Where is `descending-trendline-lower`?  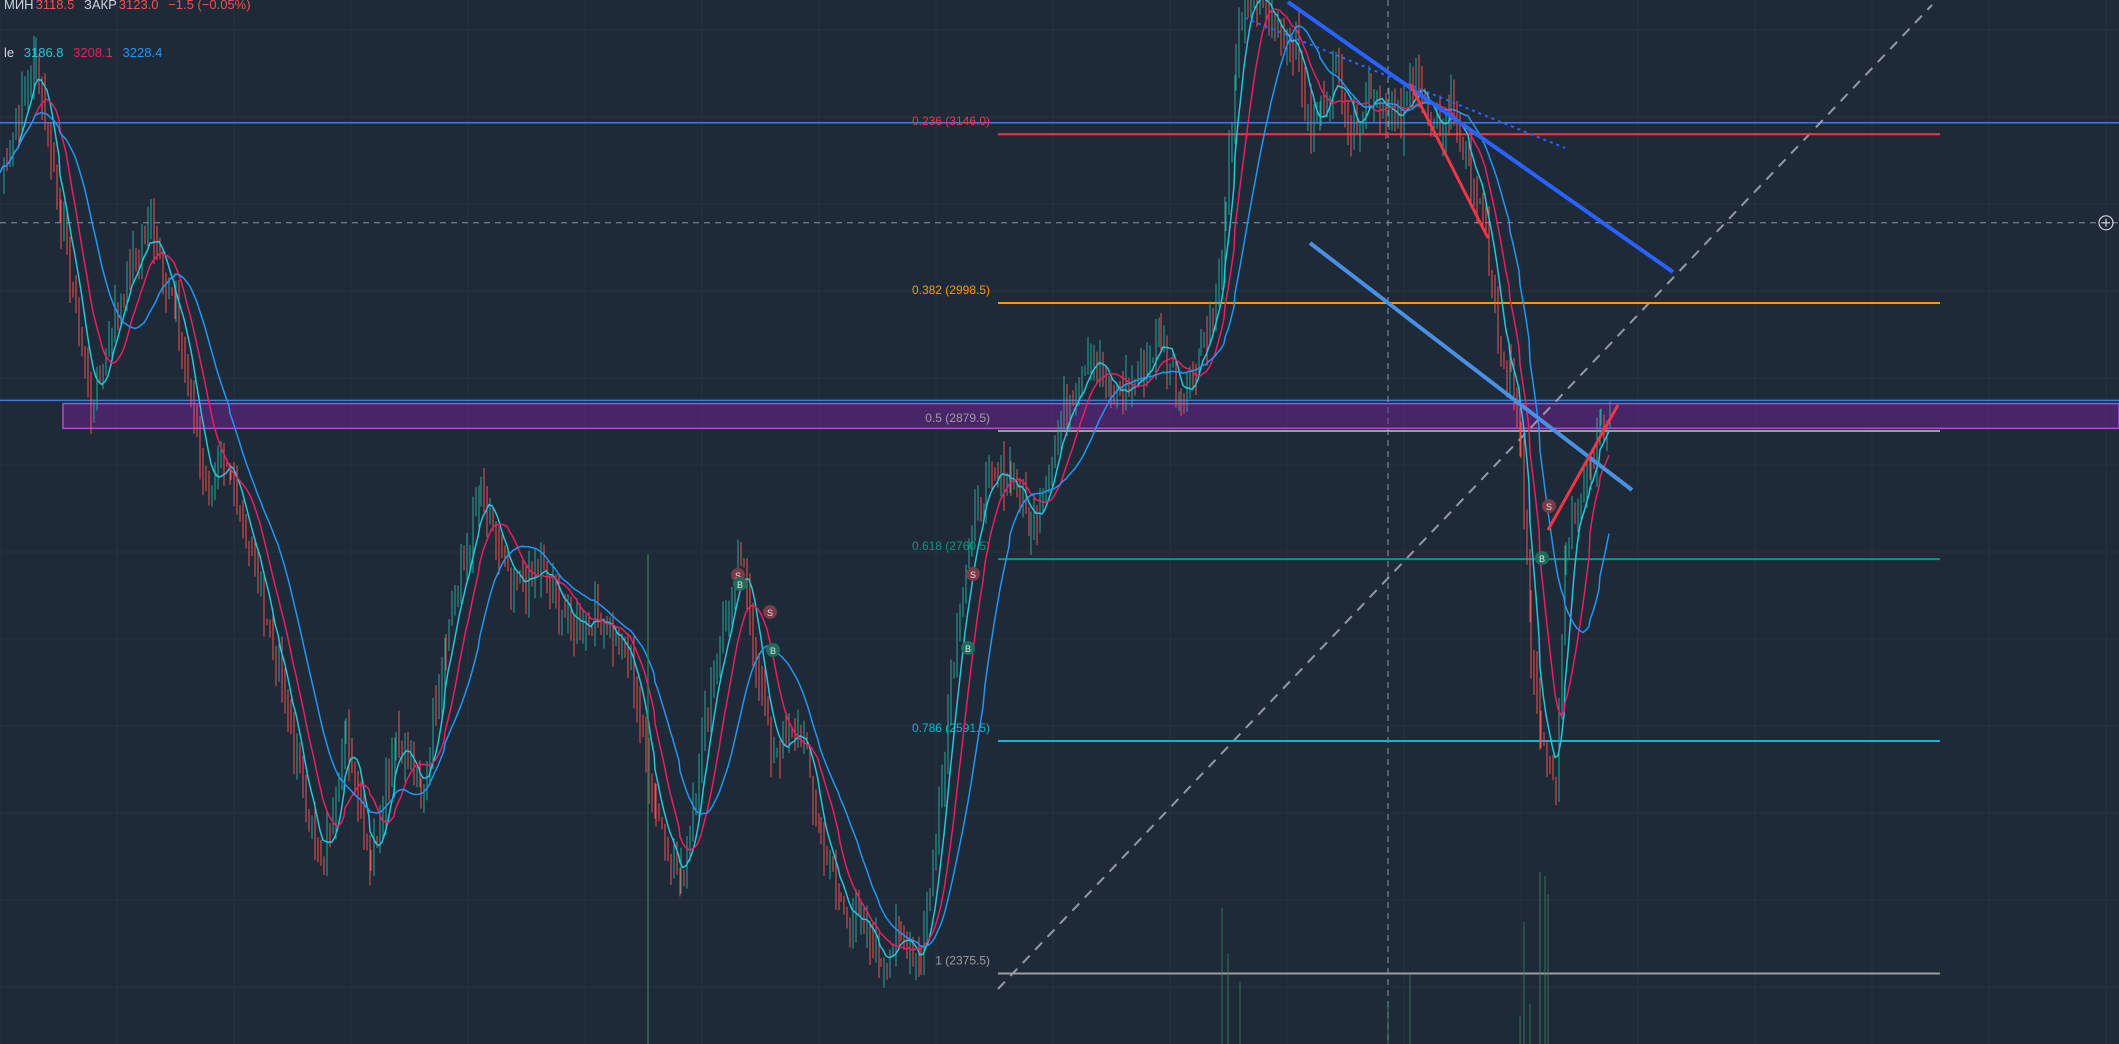
descending-trendline-lower is located at coordinates (1471, 366).